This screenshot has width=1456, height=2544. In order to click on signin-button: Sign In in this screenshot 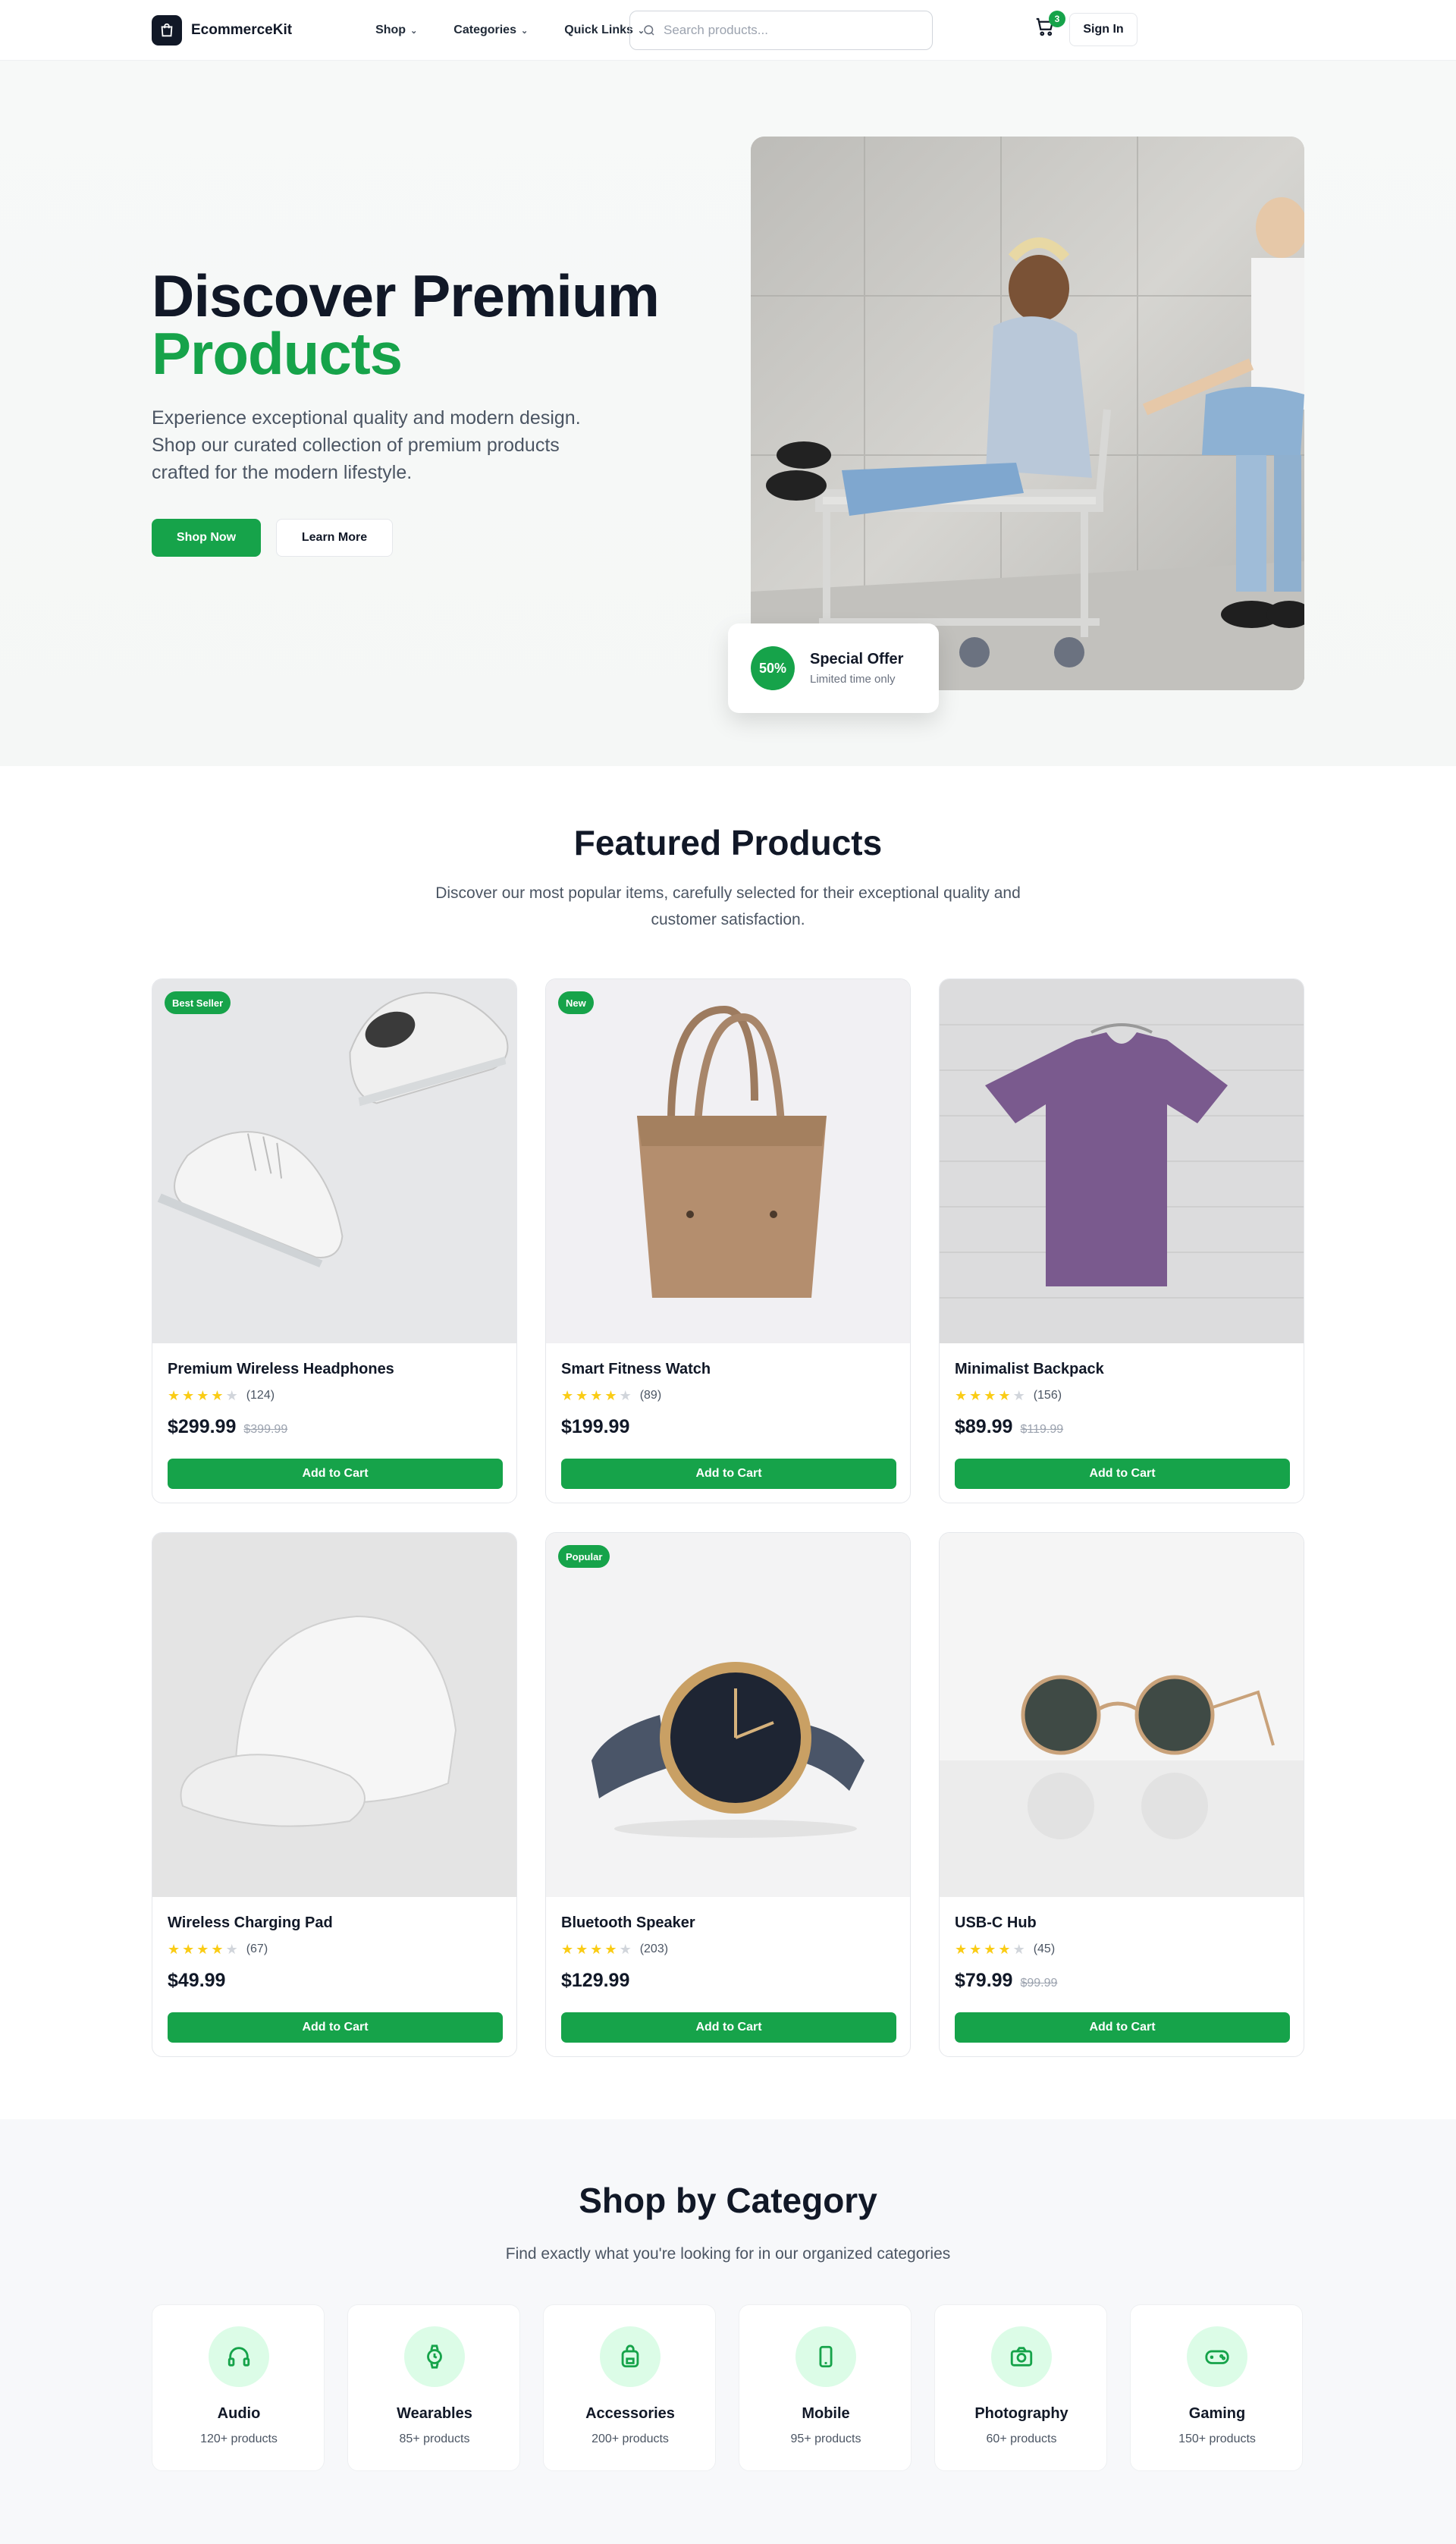, I will do `click(1103, 29)`.